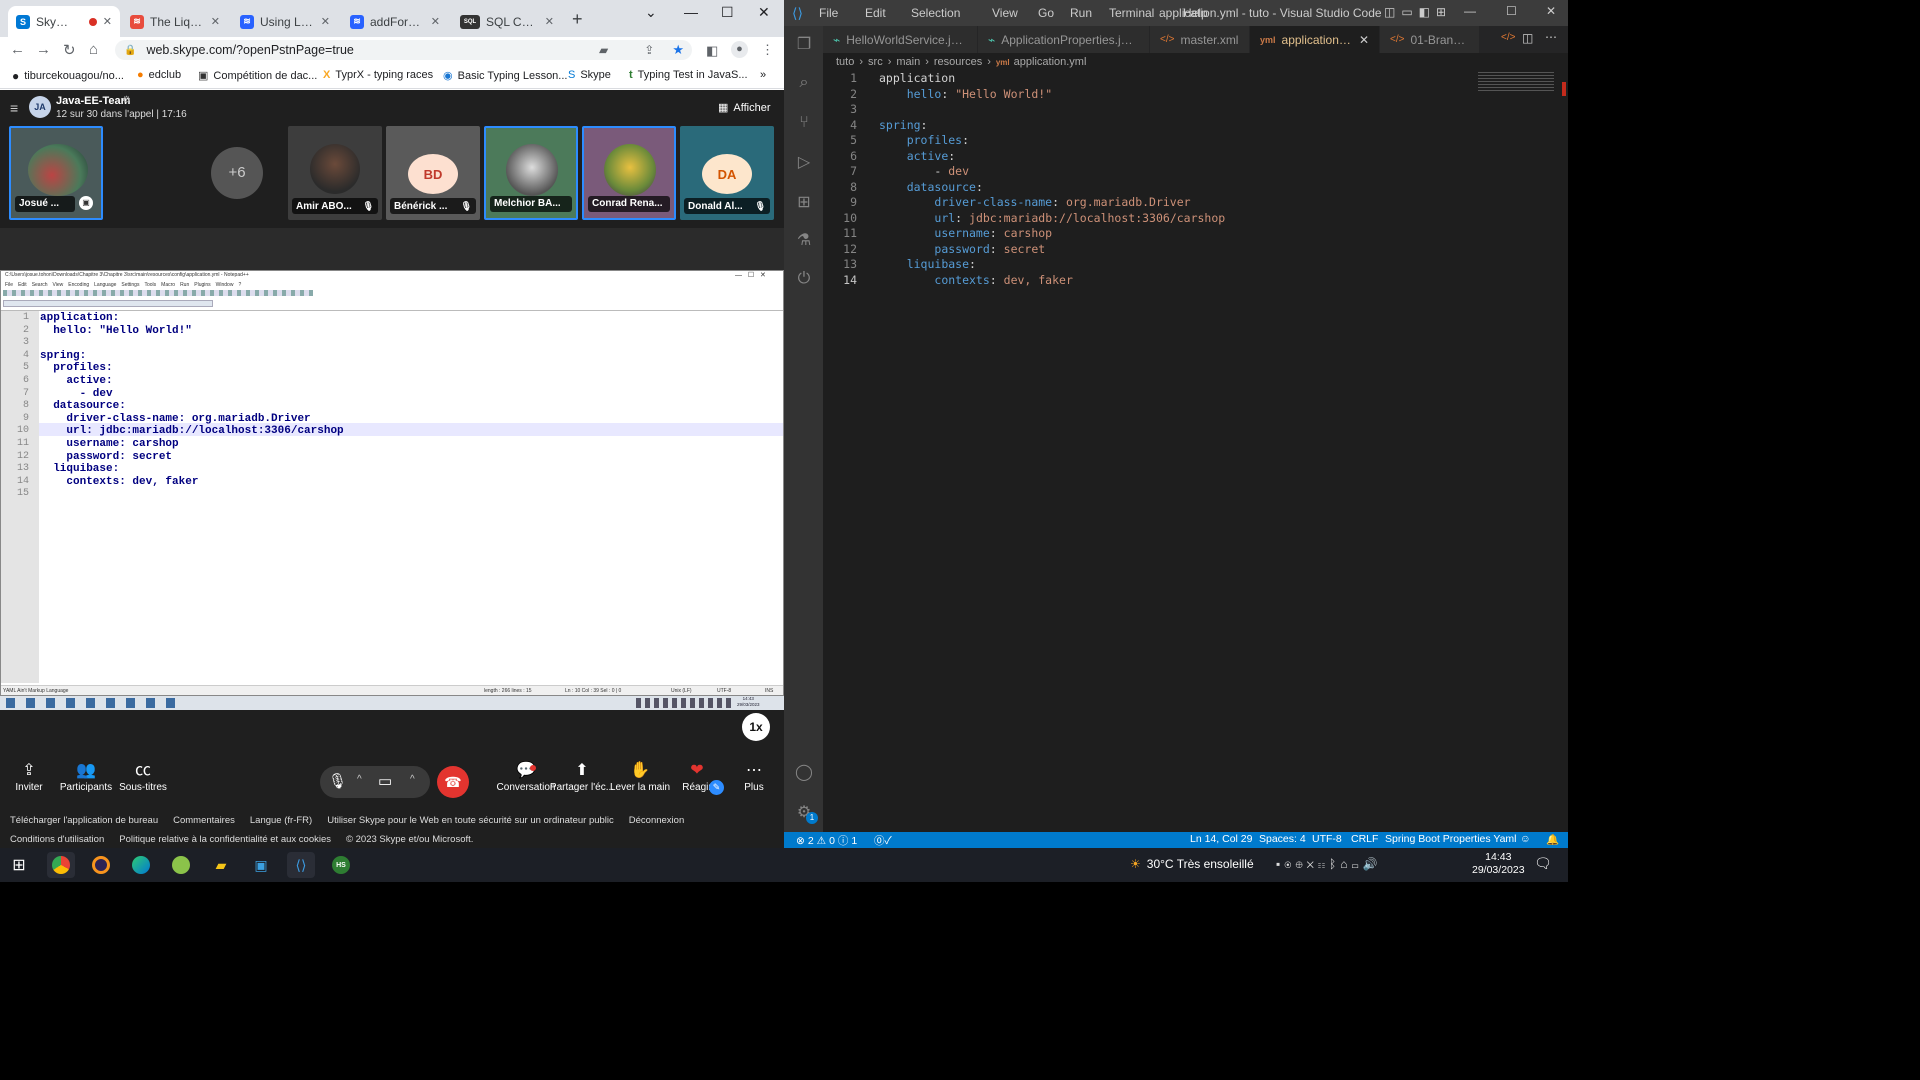 This screenshot has width=1920, height=1080. Describe the element at coordinates (965, 234) in the screenshot. I see `code-text: username: carshop` at that location.